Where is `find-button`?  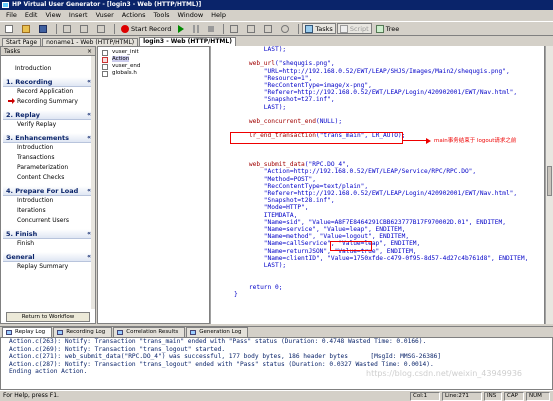 find-button is located at coordinates (286, 28).